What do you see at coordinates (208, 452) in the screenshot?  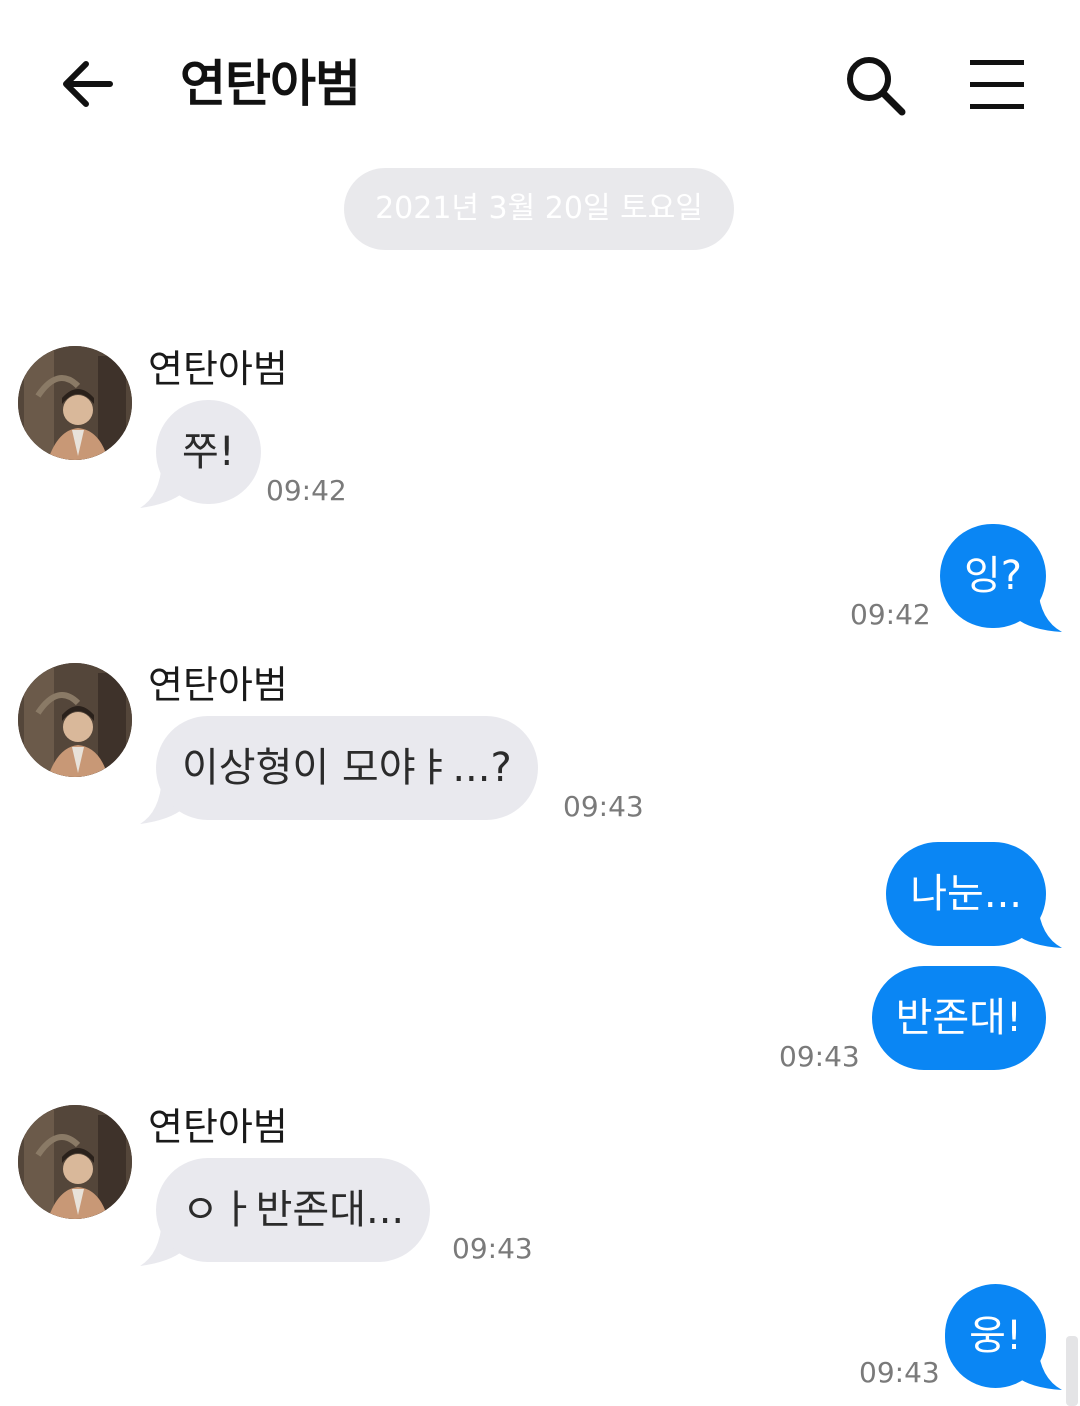 I see `incoming-message: 쭈!` at bounding box center [208, 452].